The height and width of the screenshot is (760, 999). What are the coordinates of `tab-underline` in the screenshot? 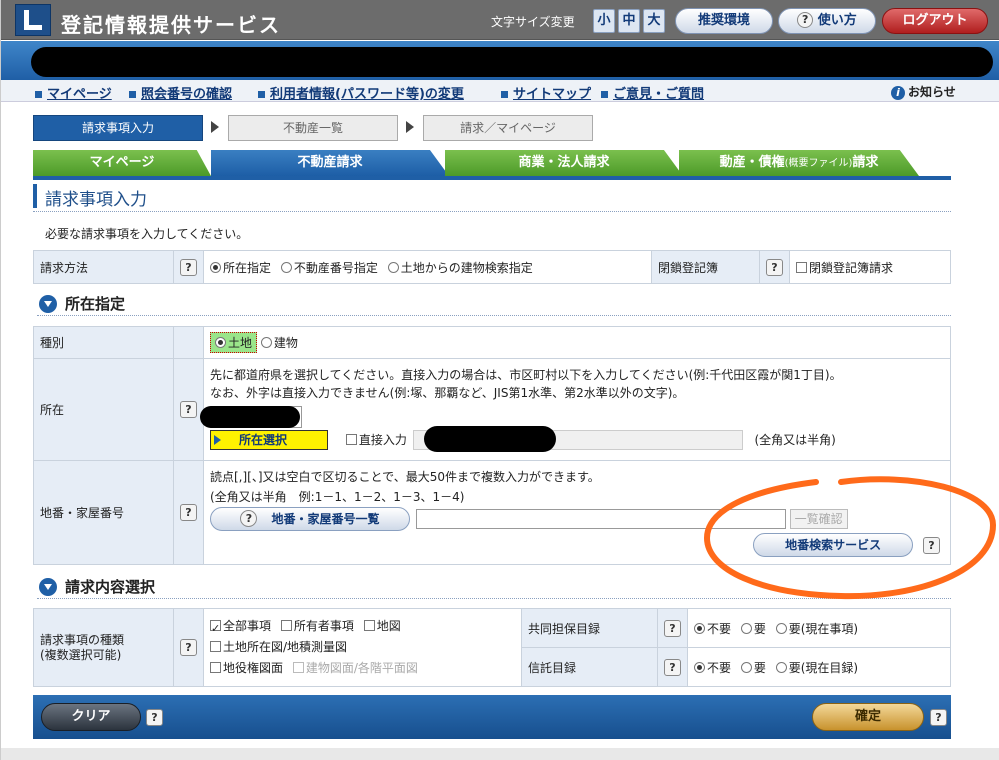 It's located at (492, 178).